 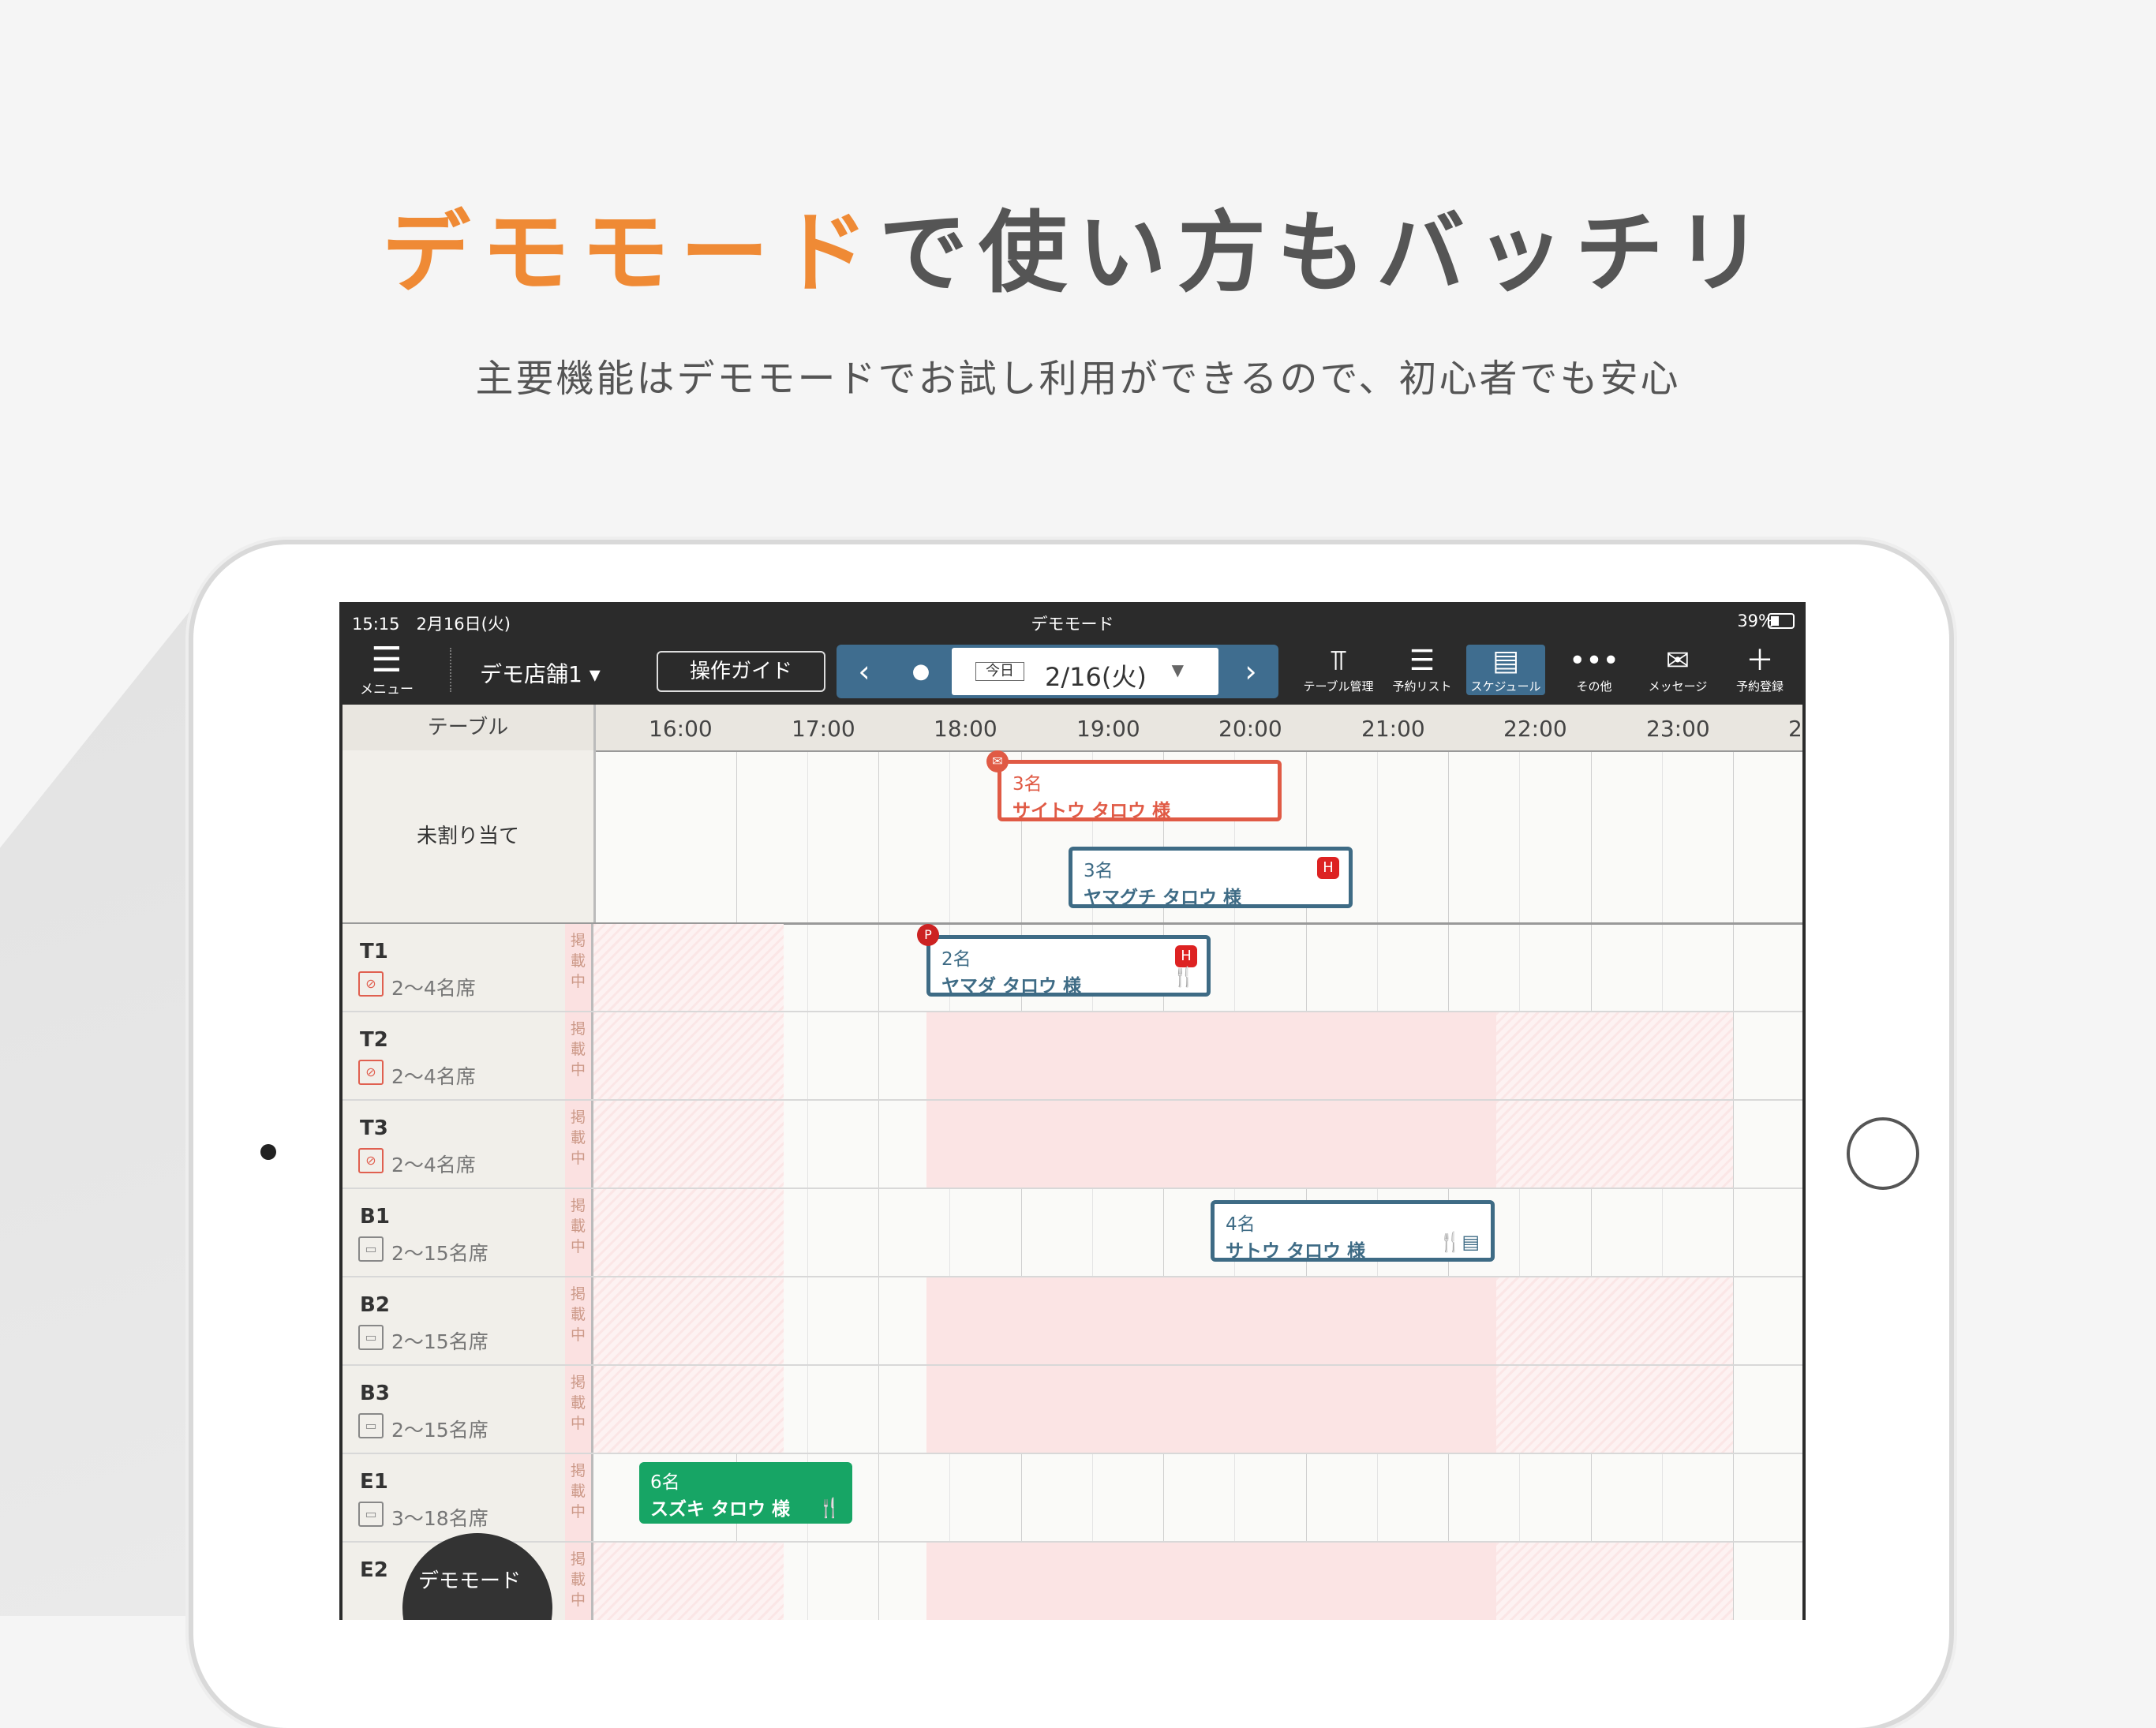 I want to click on caret-down-icon: ▼, so click(x=1177, y=669).